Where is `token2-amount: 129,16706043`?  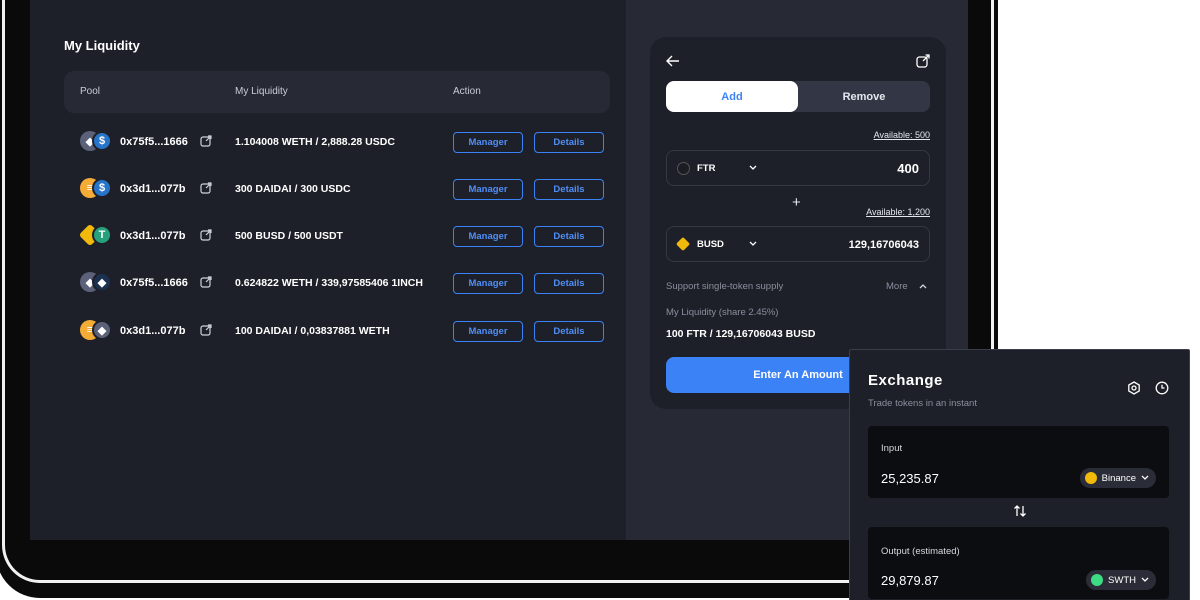
token2-amount: 129,16706043 is located at coordinates (884, 245).